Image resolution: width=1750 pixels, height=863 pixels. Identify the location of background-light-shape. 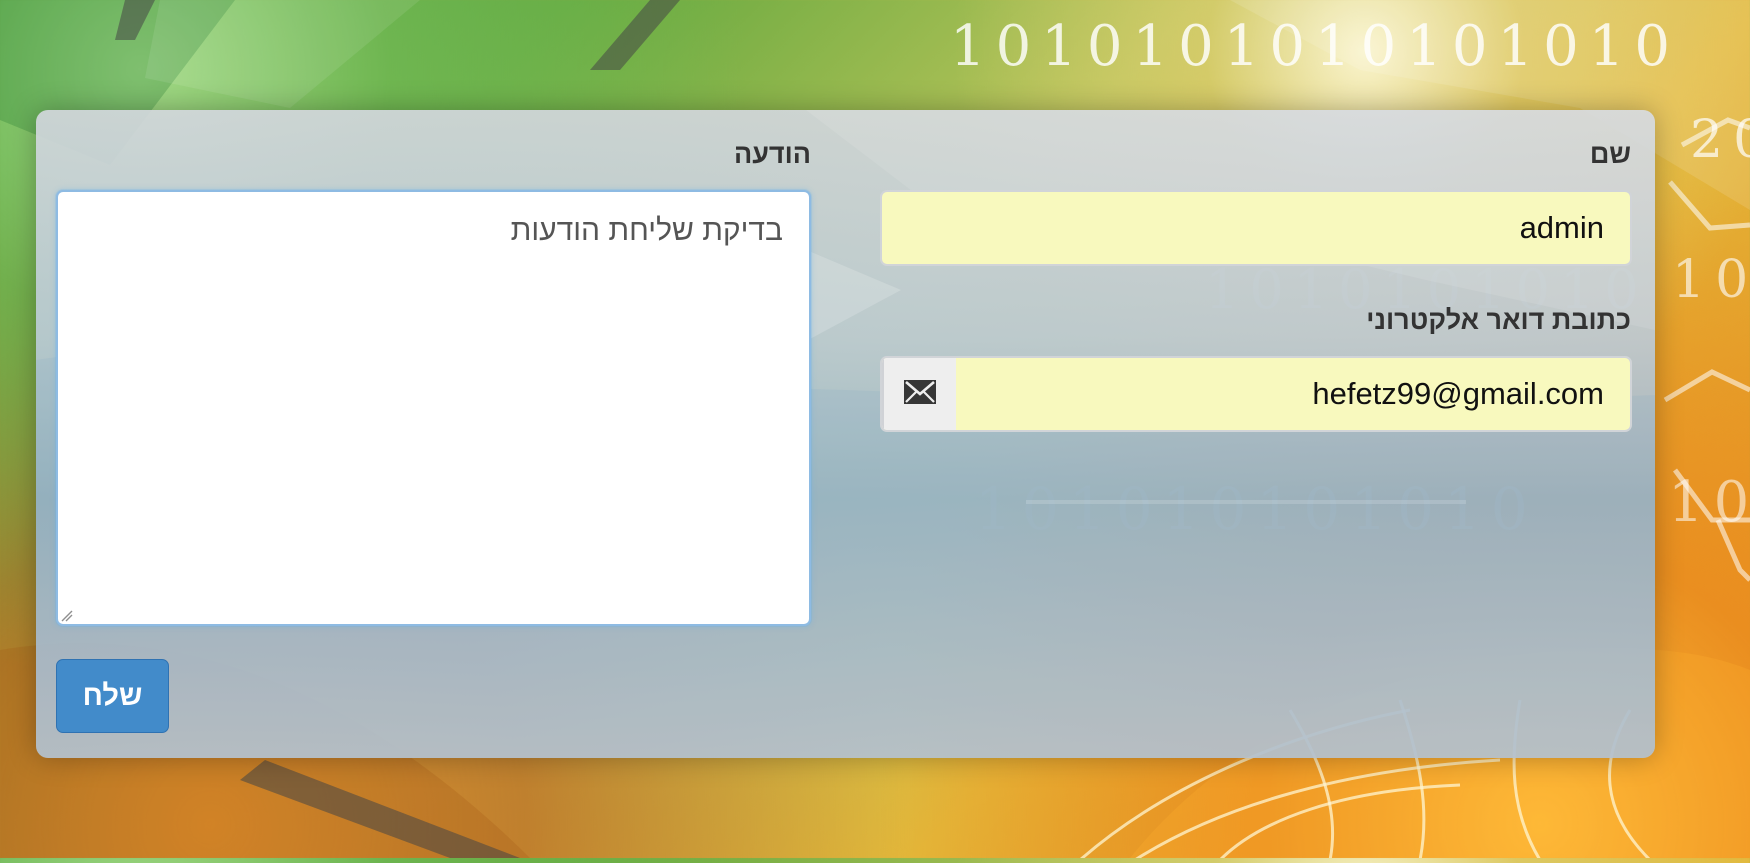
(282, 54).